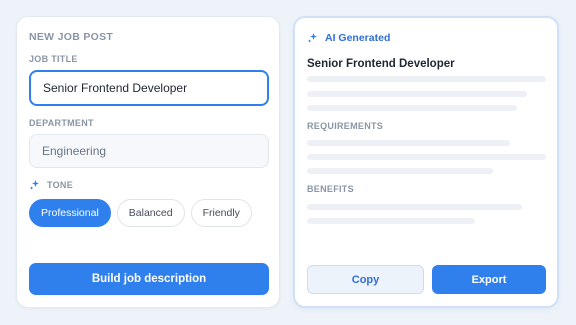 The height and width of the screenshot is (325, 576). What do you see at coordinates (61, 123) in the screenshot?
I see `department-label: DEPARTMENT` at bounding box center [61, 123].